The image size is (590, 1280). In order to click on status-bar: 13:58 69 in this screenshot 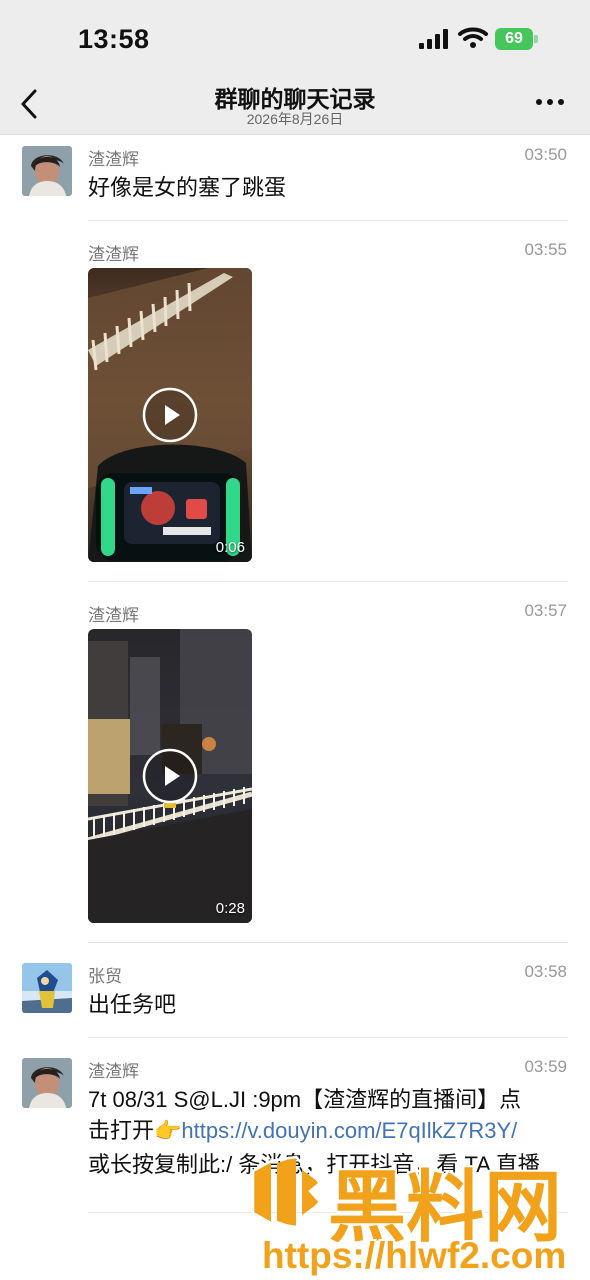, I will do `click(295, 38)`.